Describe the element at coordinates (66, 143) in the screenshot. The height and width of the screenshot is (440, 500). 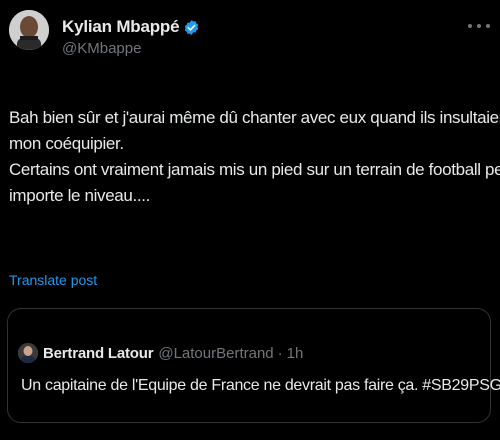
I see `post-text-line: mon coéquipier.` at that location.